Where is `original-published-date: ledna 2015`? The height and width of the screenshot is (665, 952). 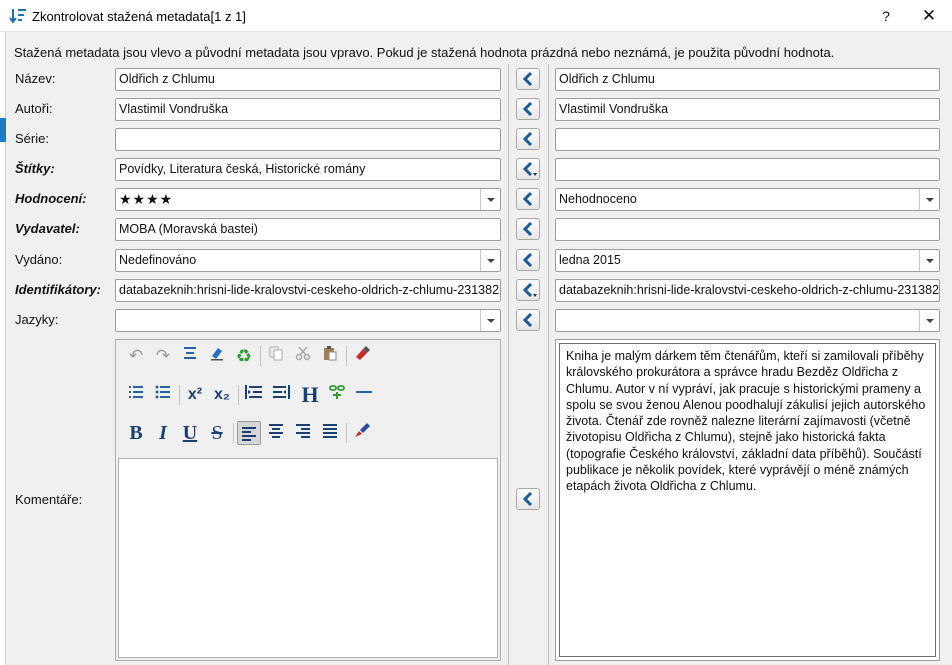
original-published-date: ledna 2015 is located at coordinates (747, 260).